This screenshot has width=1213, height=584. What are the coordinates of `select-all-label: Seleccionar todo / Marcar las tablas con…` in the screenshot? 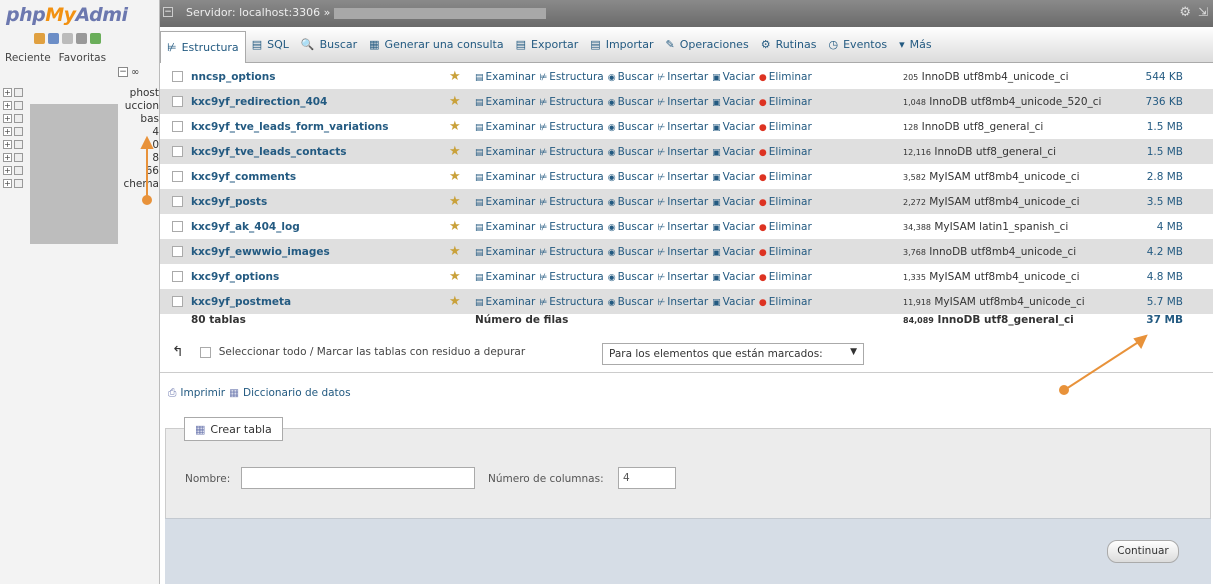 It's located at (372, 352).